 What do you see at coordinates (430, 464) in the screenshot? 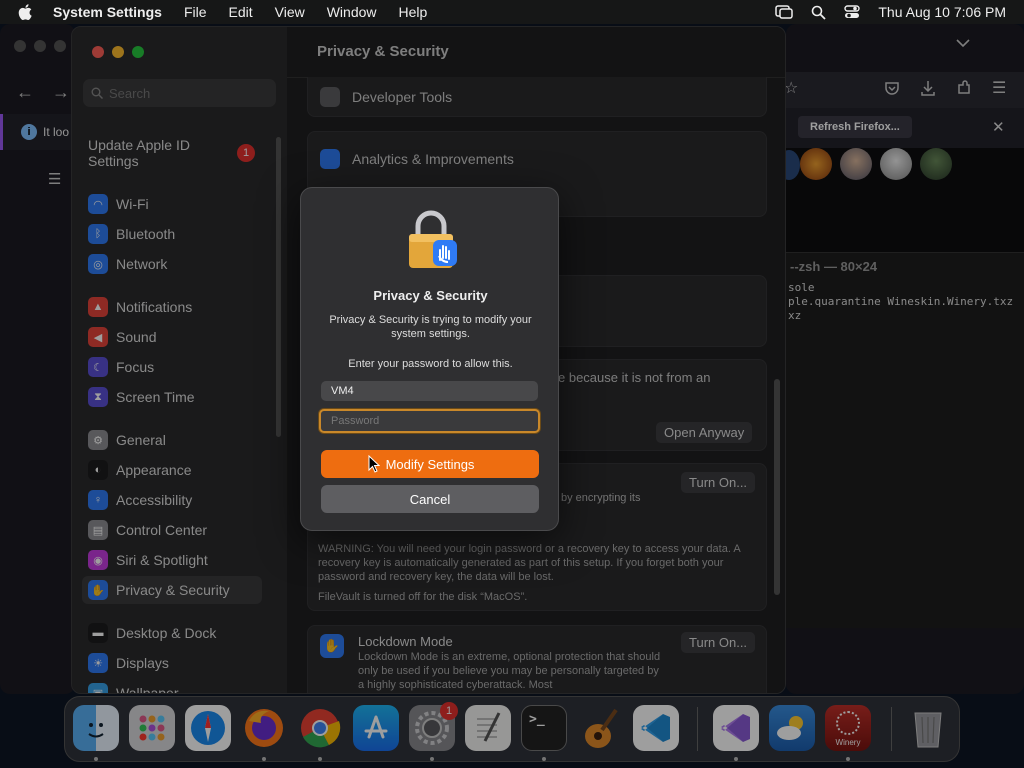
I see `modify-settings-button: Modify Settings` at bounding box center [430, 464].